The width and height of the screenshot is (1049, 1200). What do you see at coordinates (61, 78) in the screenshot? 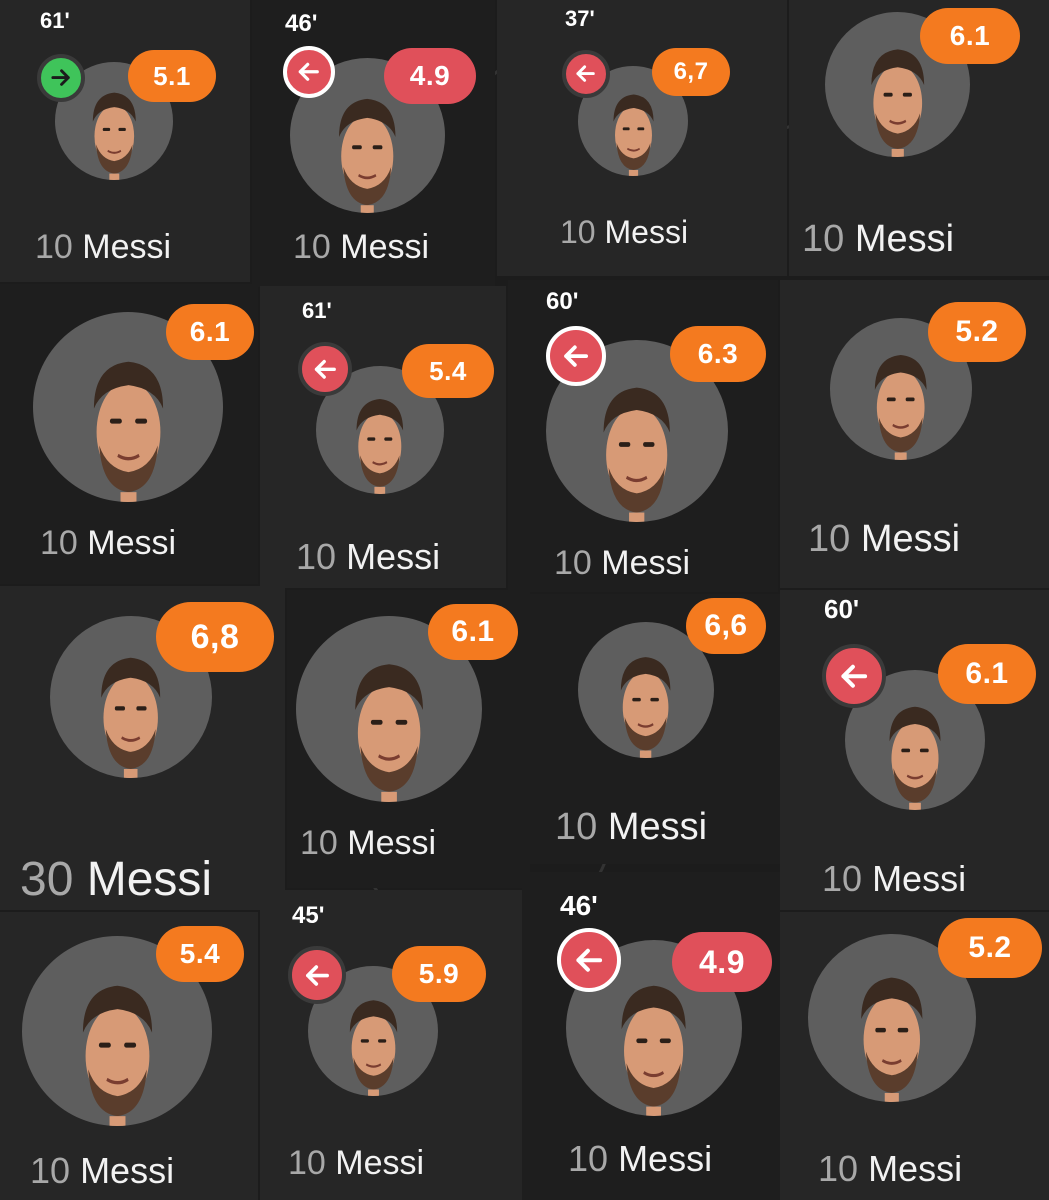
I see `arrow-right-icon` at bounding box center [61, 78].